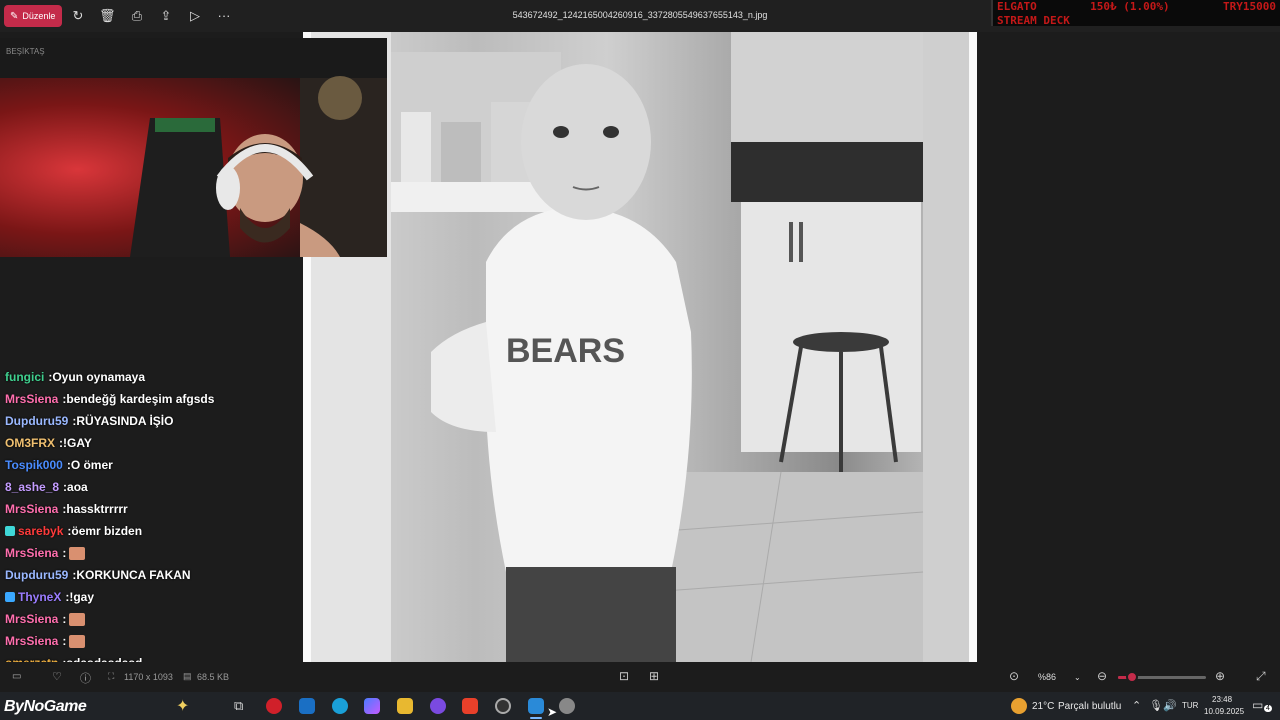  What do you see at coordinates (372, 706) in the screenshot?
I see `copilot-icon` at bounding box center [372, 706].